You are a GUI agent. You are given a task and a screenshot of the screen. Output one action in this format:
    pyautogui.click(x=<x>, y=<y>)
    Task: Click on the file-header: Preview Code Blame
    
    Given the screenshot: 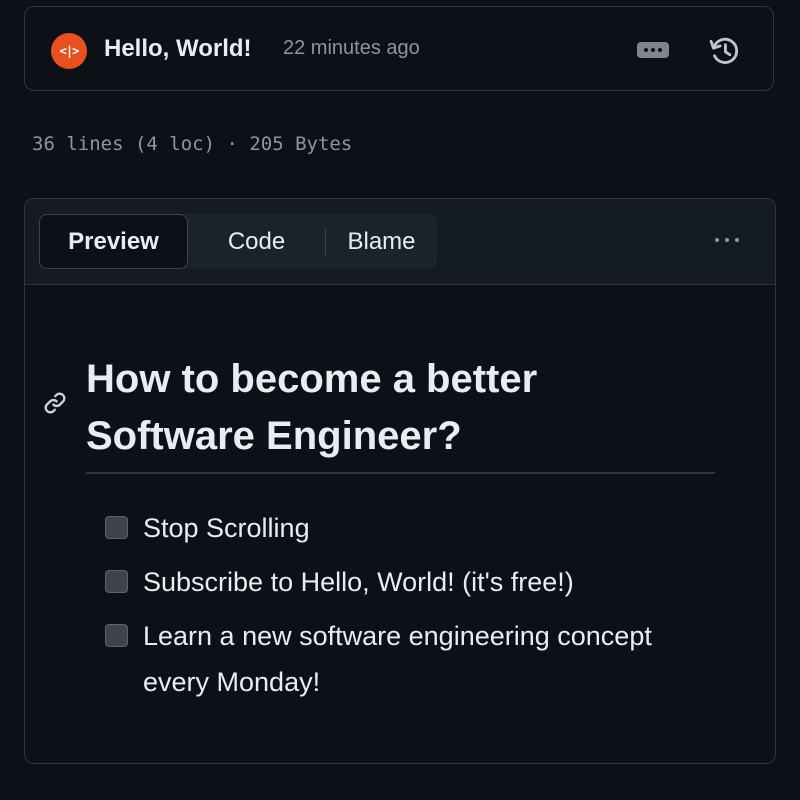 What is the action you would take?
    pyautogui.click(x=400, y=242)
    